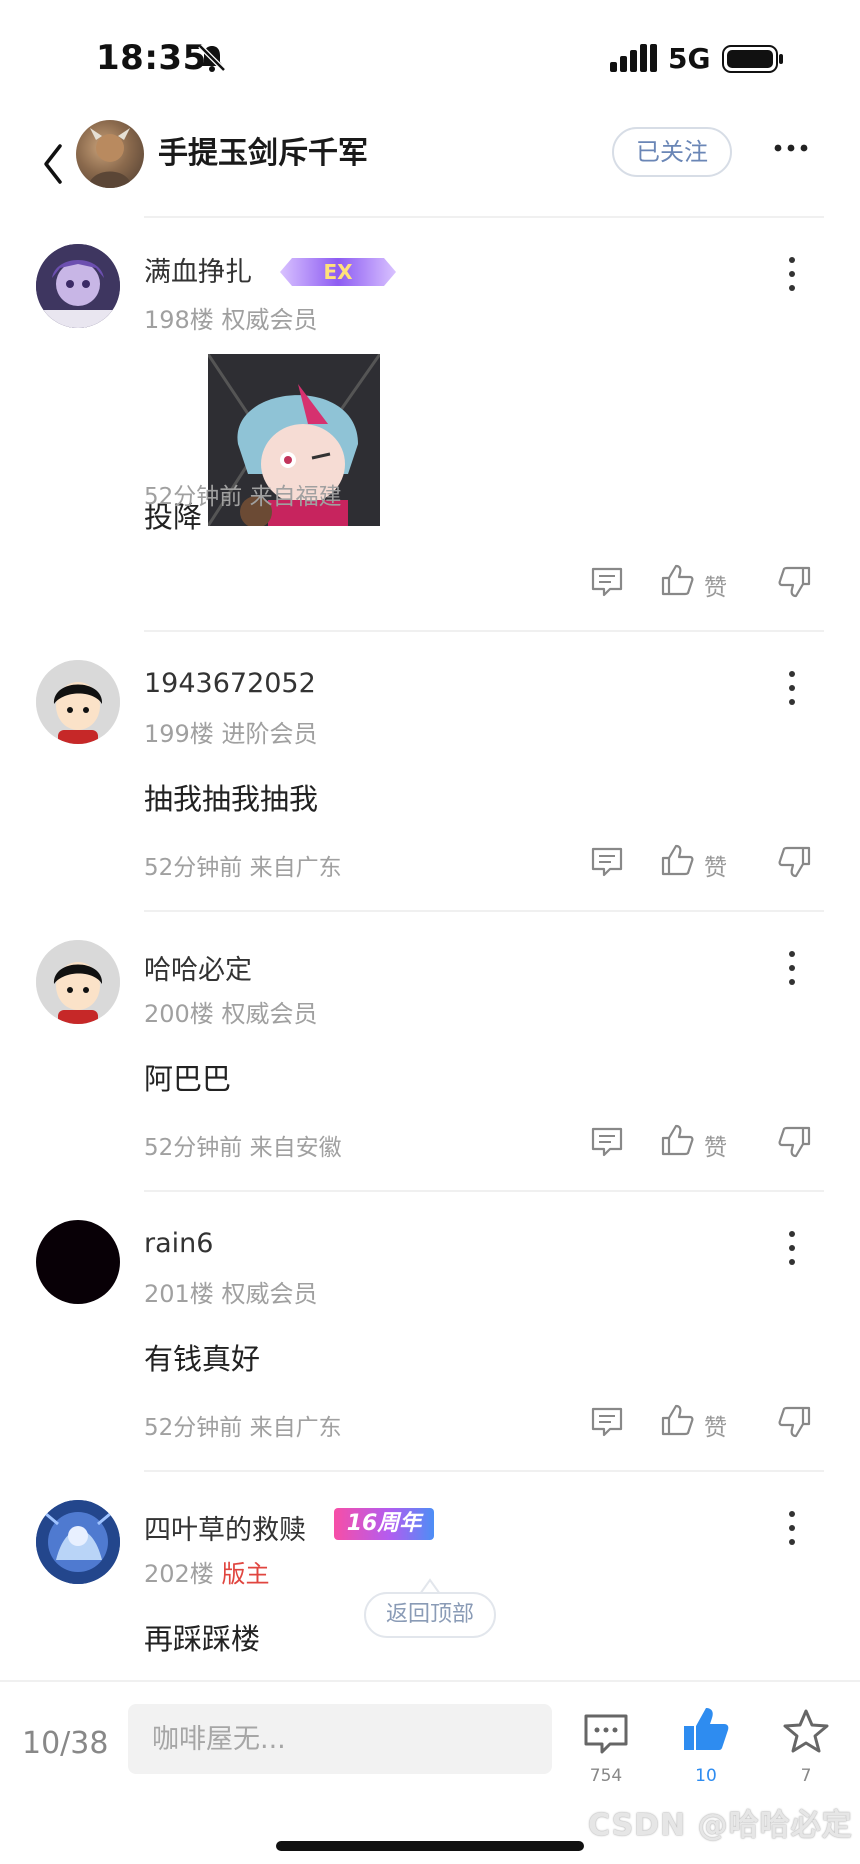 This screenshot has width=860, height=1864. What do you see at coordinates (606, 1734) in the screenshot?
I see `comment-icon` at bounding box center [606, 1734].